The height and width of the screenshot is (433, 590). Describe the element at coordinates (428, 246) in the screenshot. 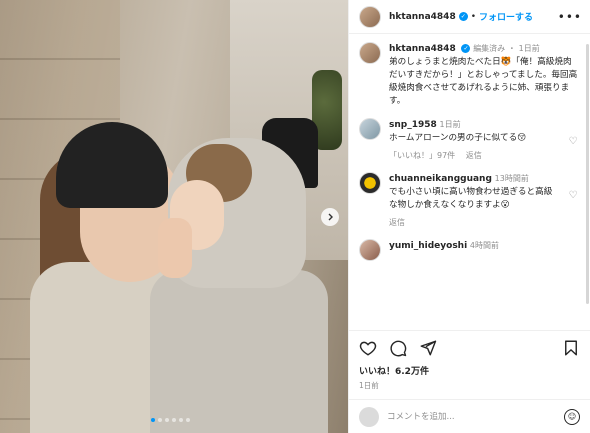

I see `commenter-username: yumi_hideyoshi` at that location.